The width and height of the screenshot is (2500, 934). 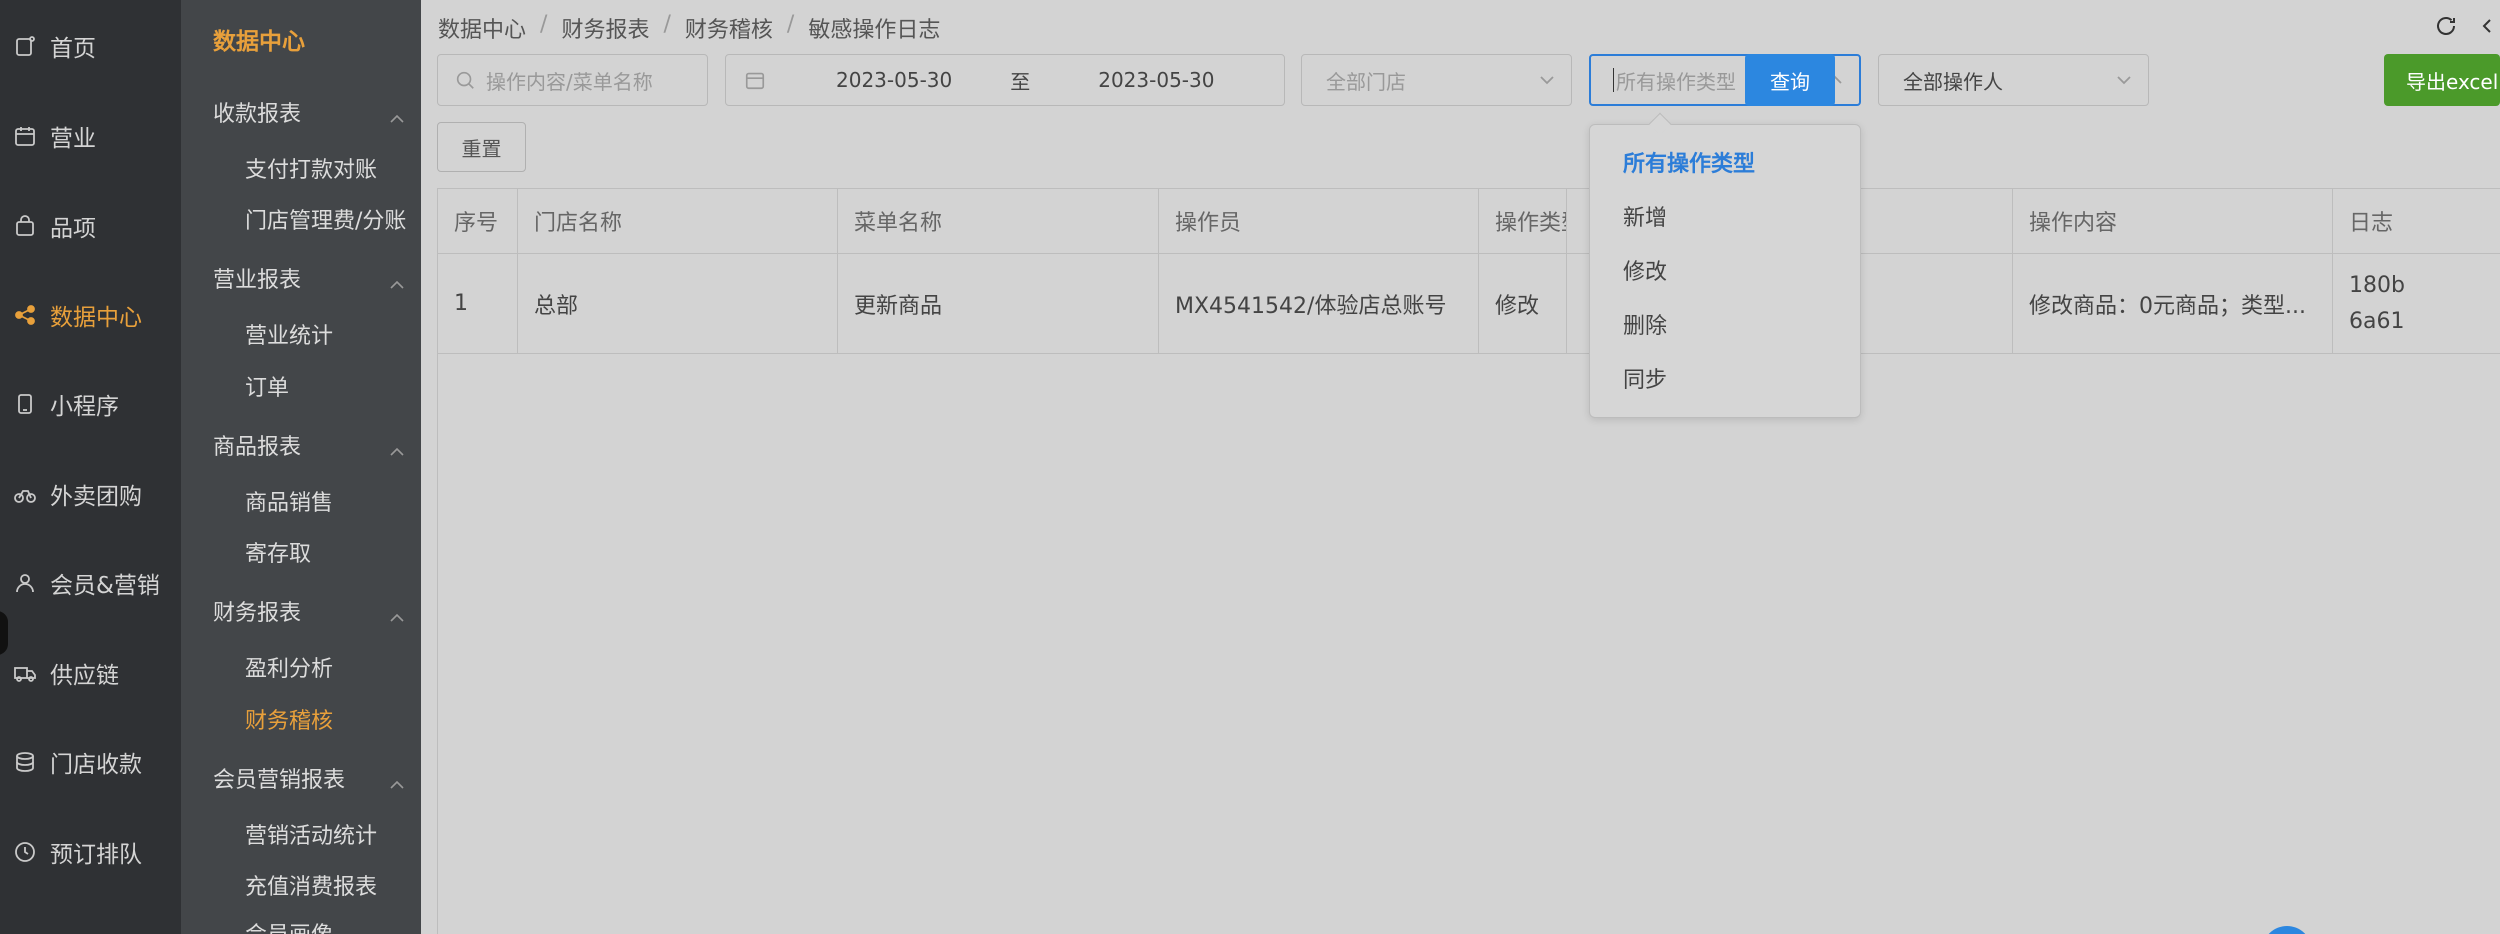 I want to click on nav-item-products: 品项, so click(x=90, y=226).